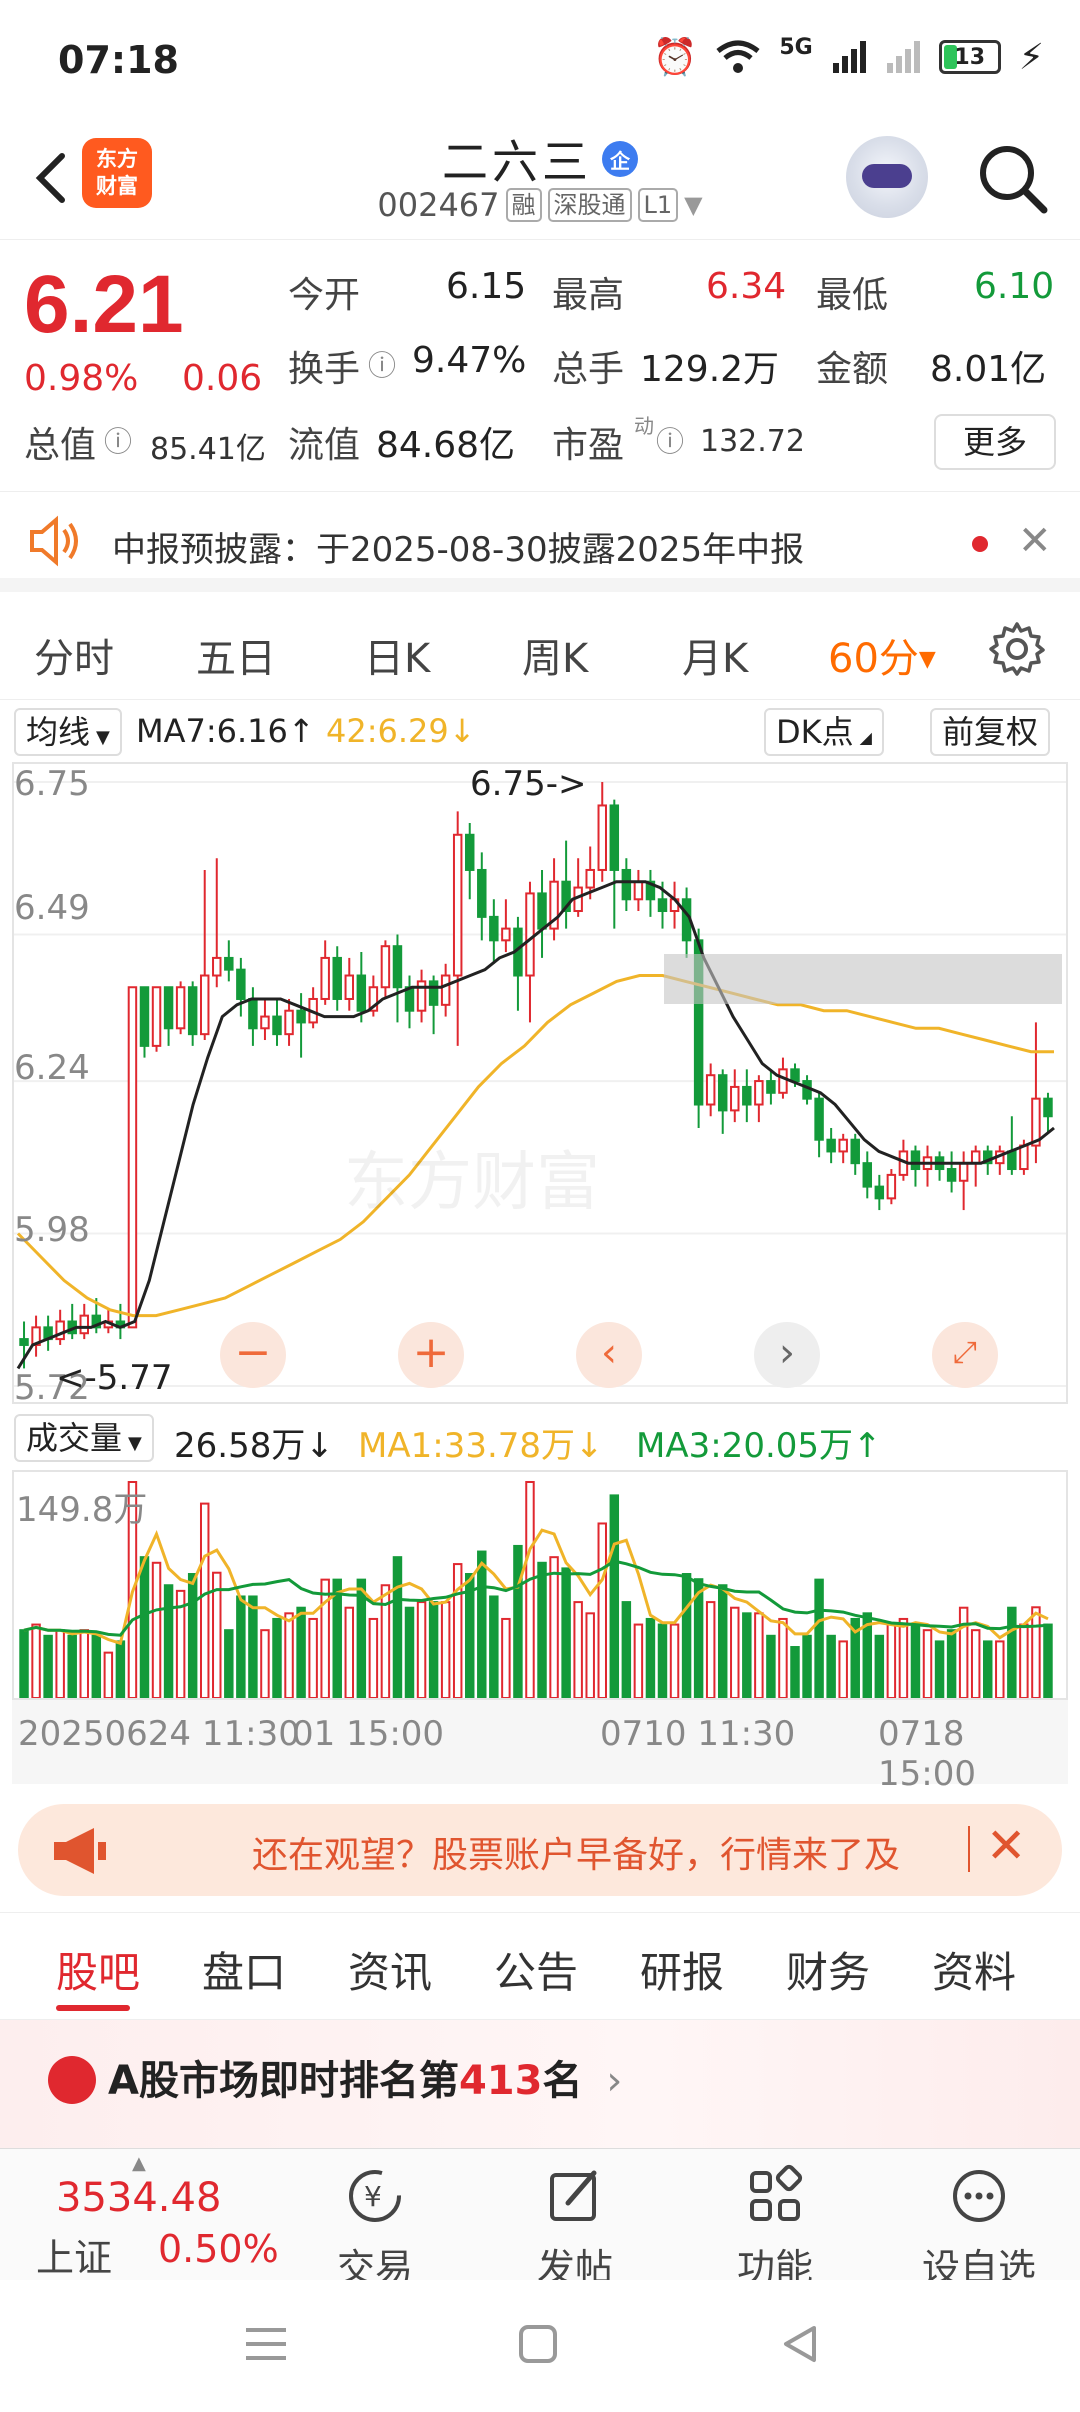 The height and width of the screenshot is (2412, 1080). I want to click on tab-daily-k: 日K, so click(397, 655).